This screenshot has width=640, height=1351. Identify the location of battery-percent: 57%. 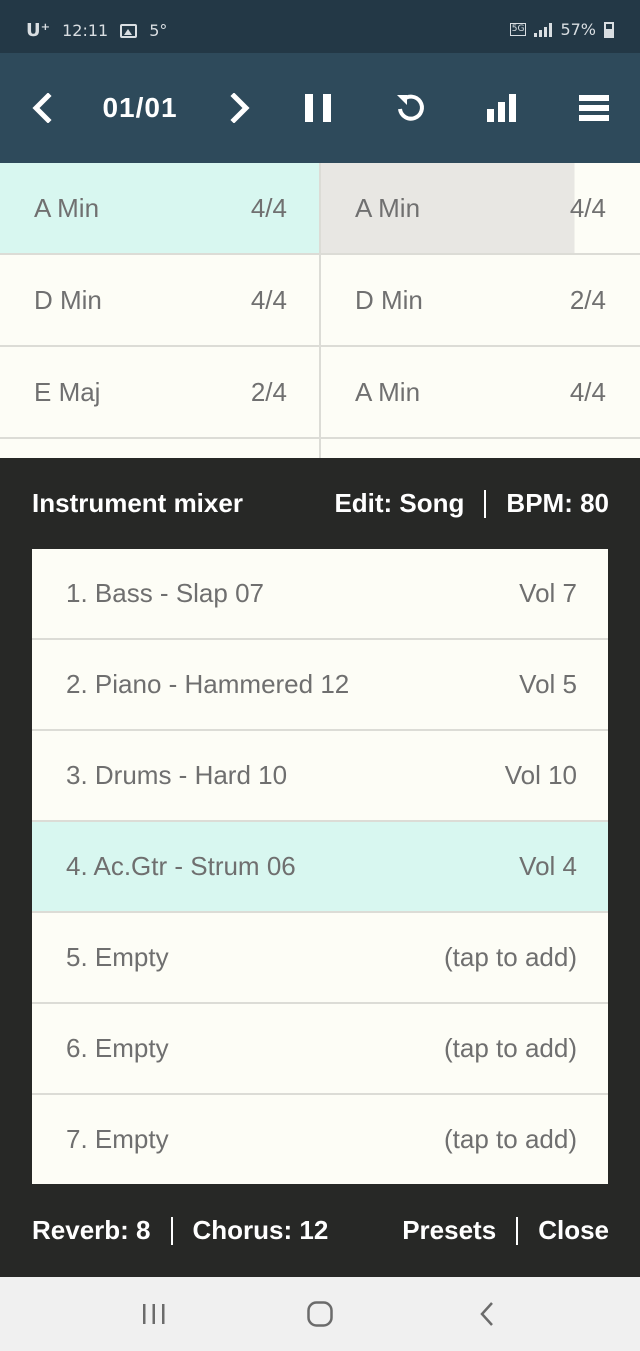
(578, 29).